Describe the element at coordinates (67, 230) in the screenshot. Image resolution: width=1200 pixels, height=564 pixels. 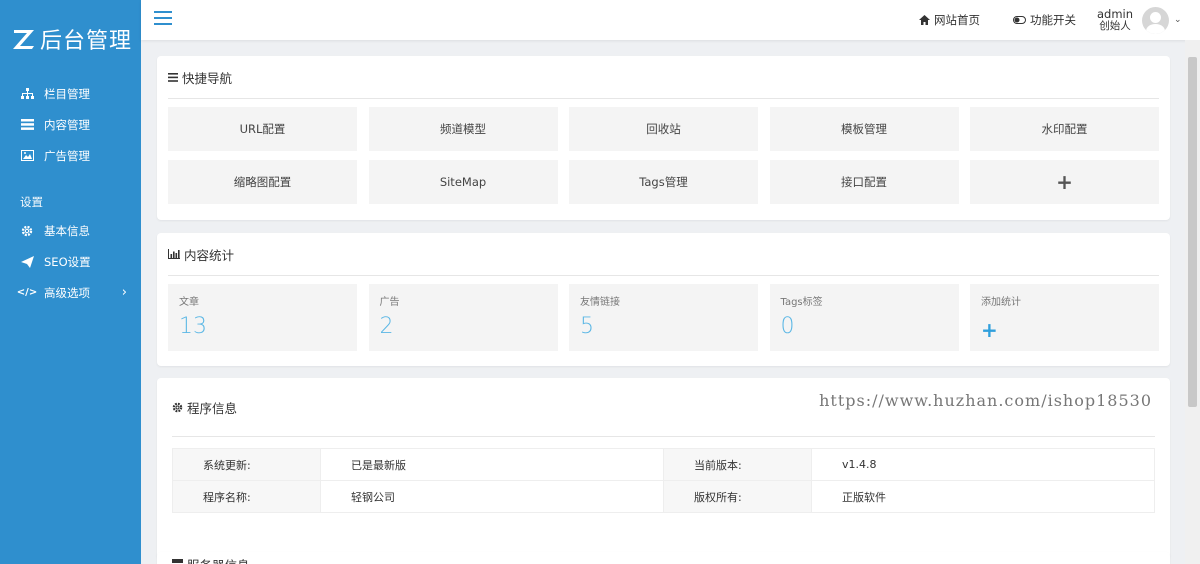
I see `sidebar-item-label: 基本信息` at that location.